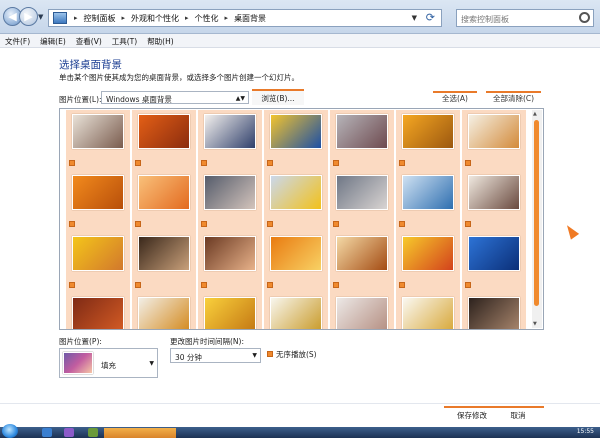 The height and width of the screenshot is (438, 600). I want to click on start-button, so click(10, 431).